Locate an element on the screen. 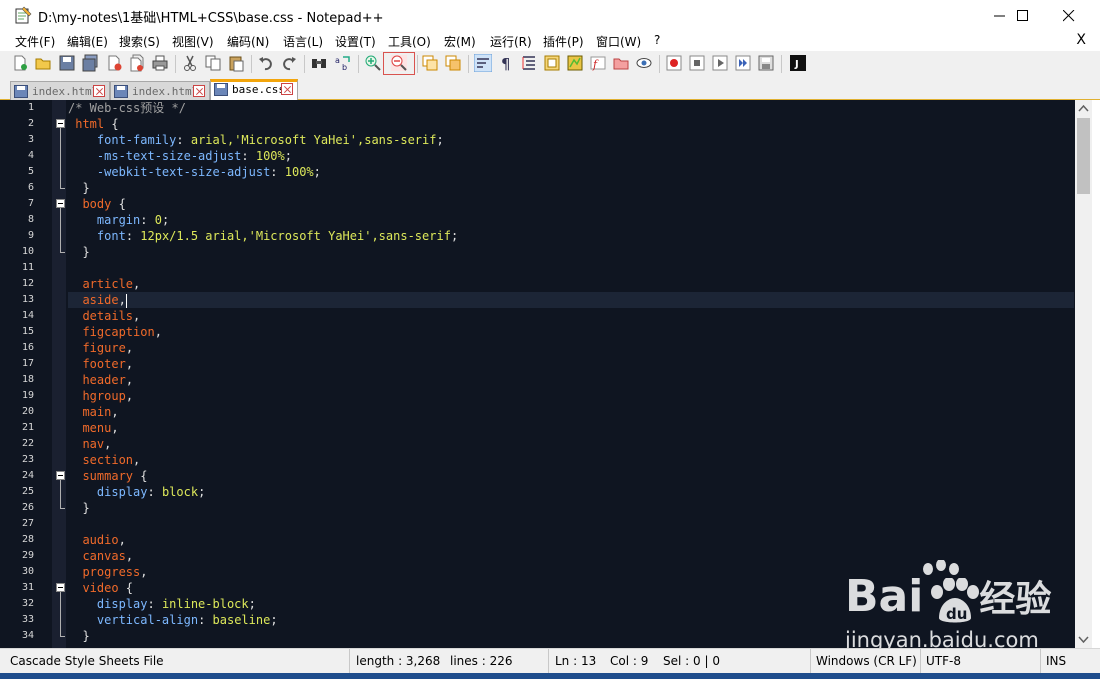 Image resolution: width=1100 pixels, height=679 pixels. code-line: /* Web-css预设 */ is located at coordinates (571, 108).